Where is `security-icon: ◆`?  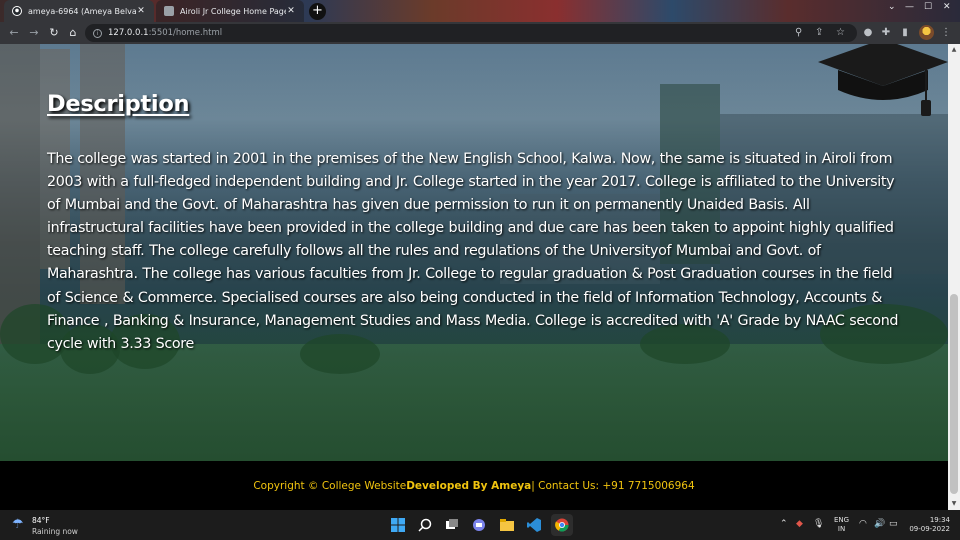
security-icon: ◆ is located at coordinates (799, 524).